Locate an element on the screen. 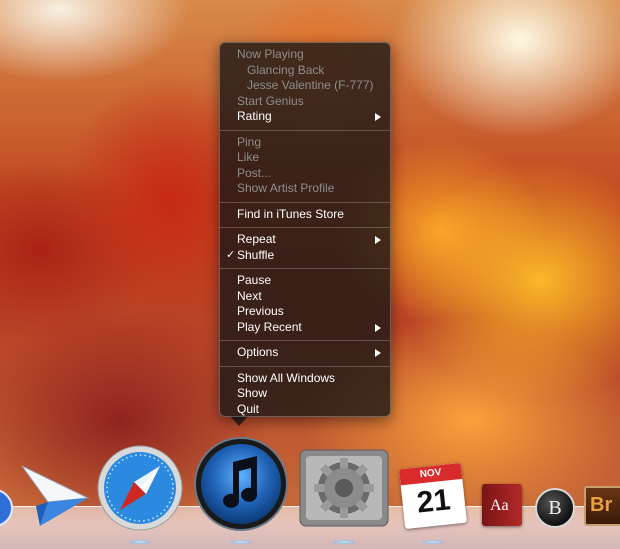 This screenshot has height=549, width=620. calendar-running-indicator is located at coordinates (433, 542).